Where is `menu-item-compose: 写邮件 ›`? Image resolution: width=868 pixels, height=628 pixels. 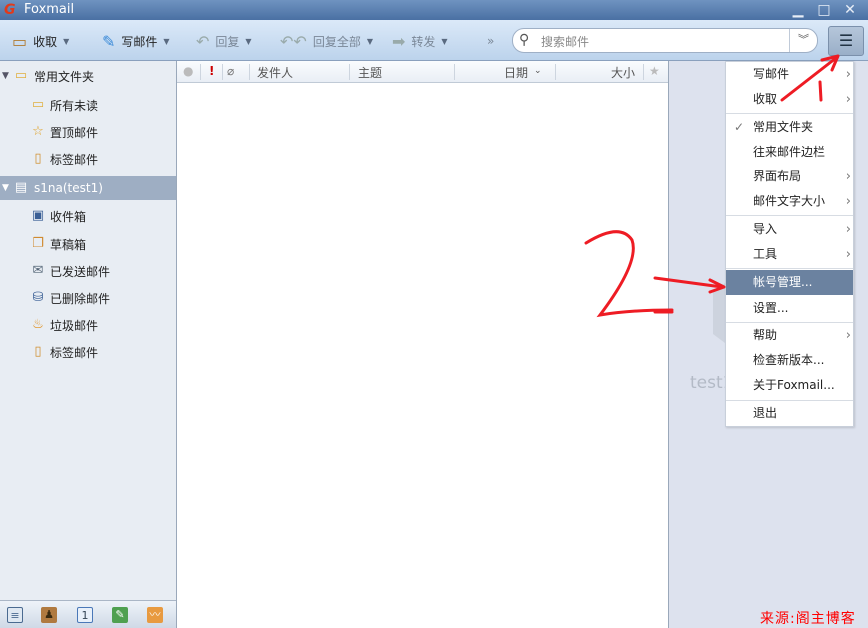 menu-item-compose: 写邮件 › is located at coordinates (789, 74).